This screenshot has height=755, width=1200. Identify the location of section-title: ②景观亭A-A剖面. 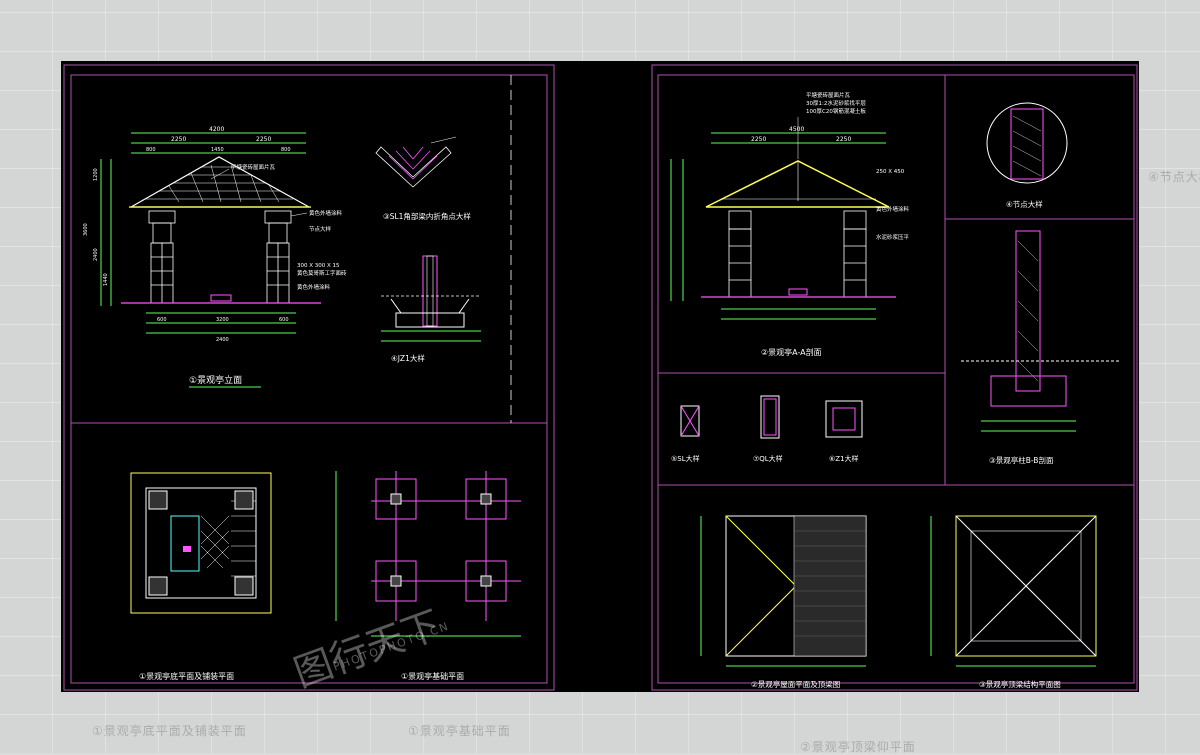
(791, 352).